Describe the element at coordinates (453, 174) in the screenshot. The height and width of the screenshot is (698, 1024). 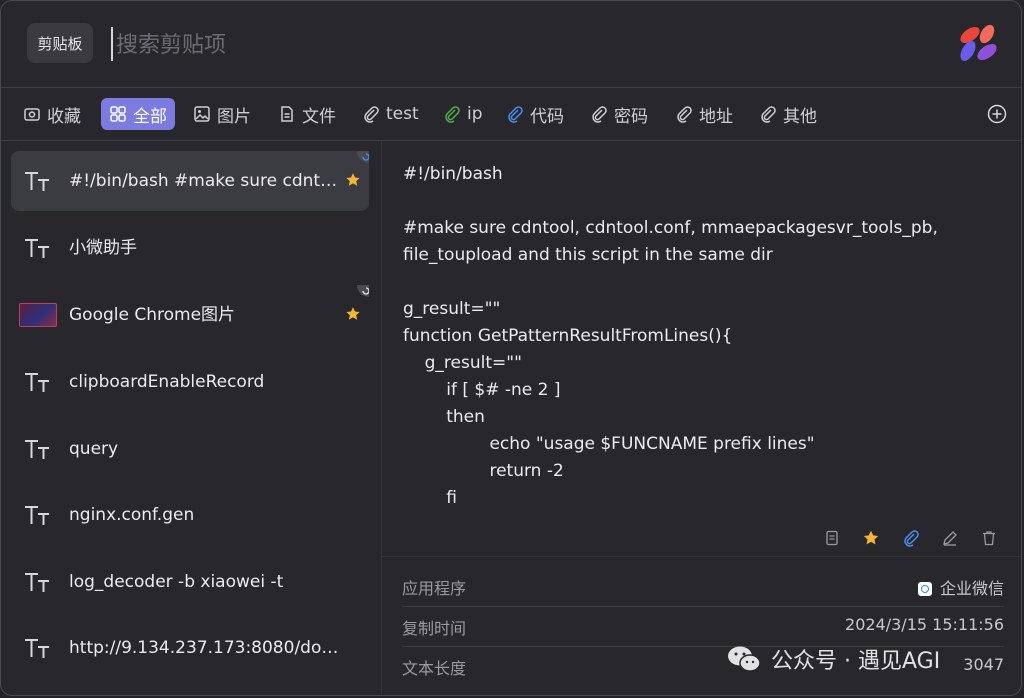
I see `code-line: #!/bin/bash` at that location.